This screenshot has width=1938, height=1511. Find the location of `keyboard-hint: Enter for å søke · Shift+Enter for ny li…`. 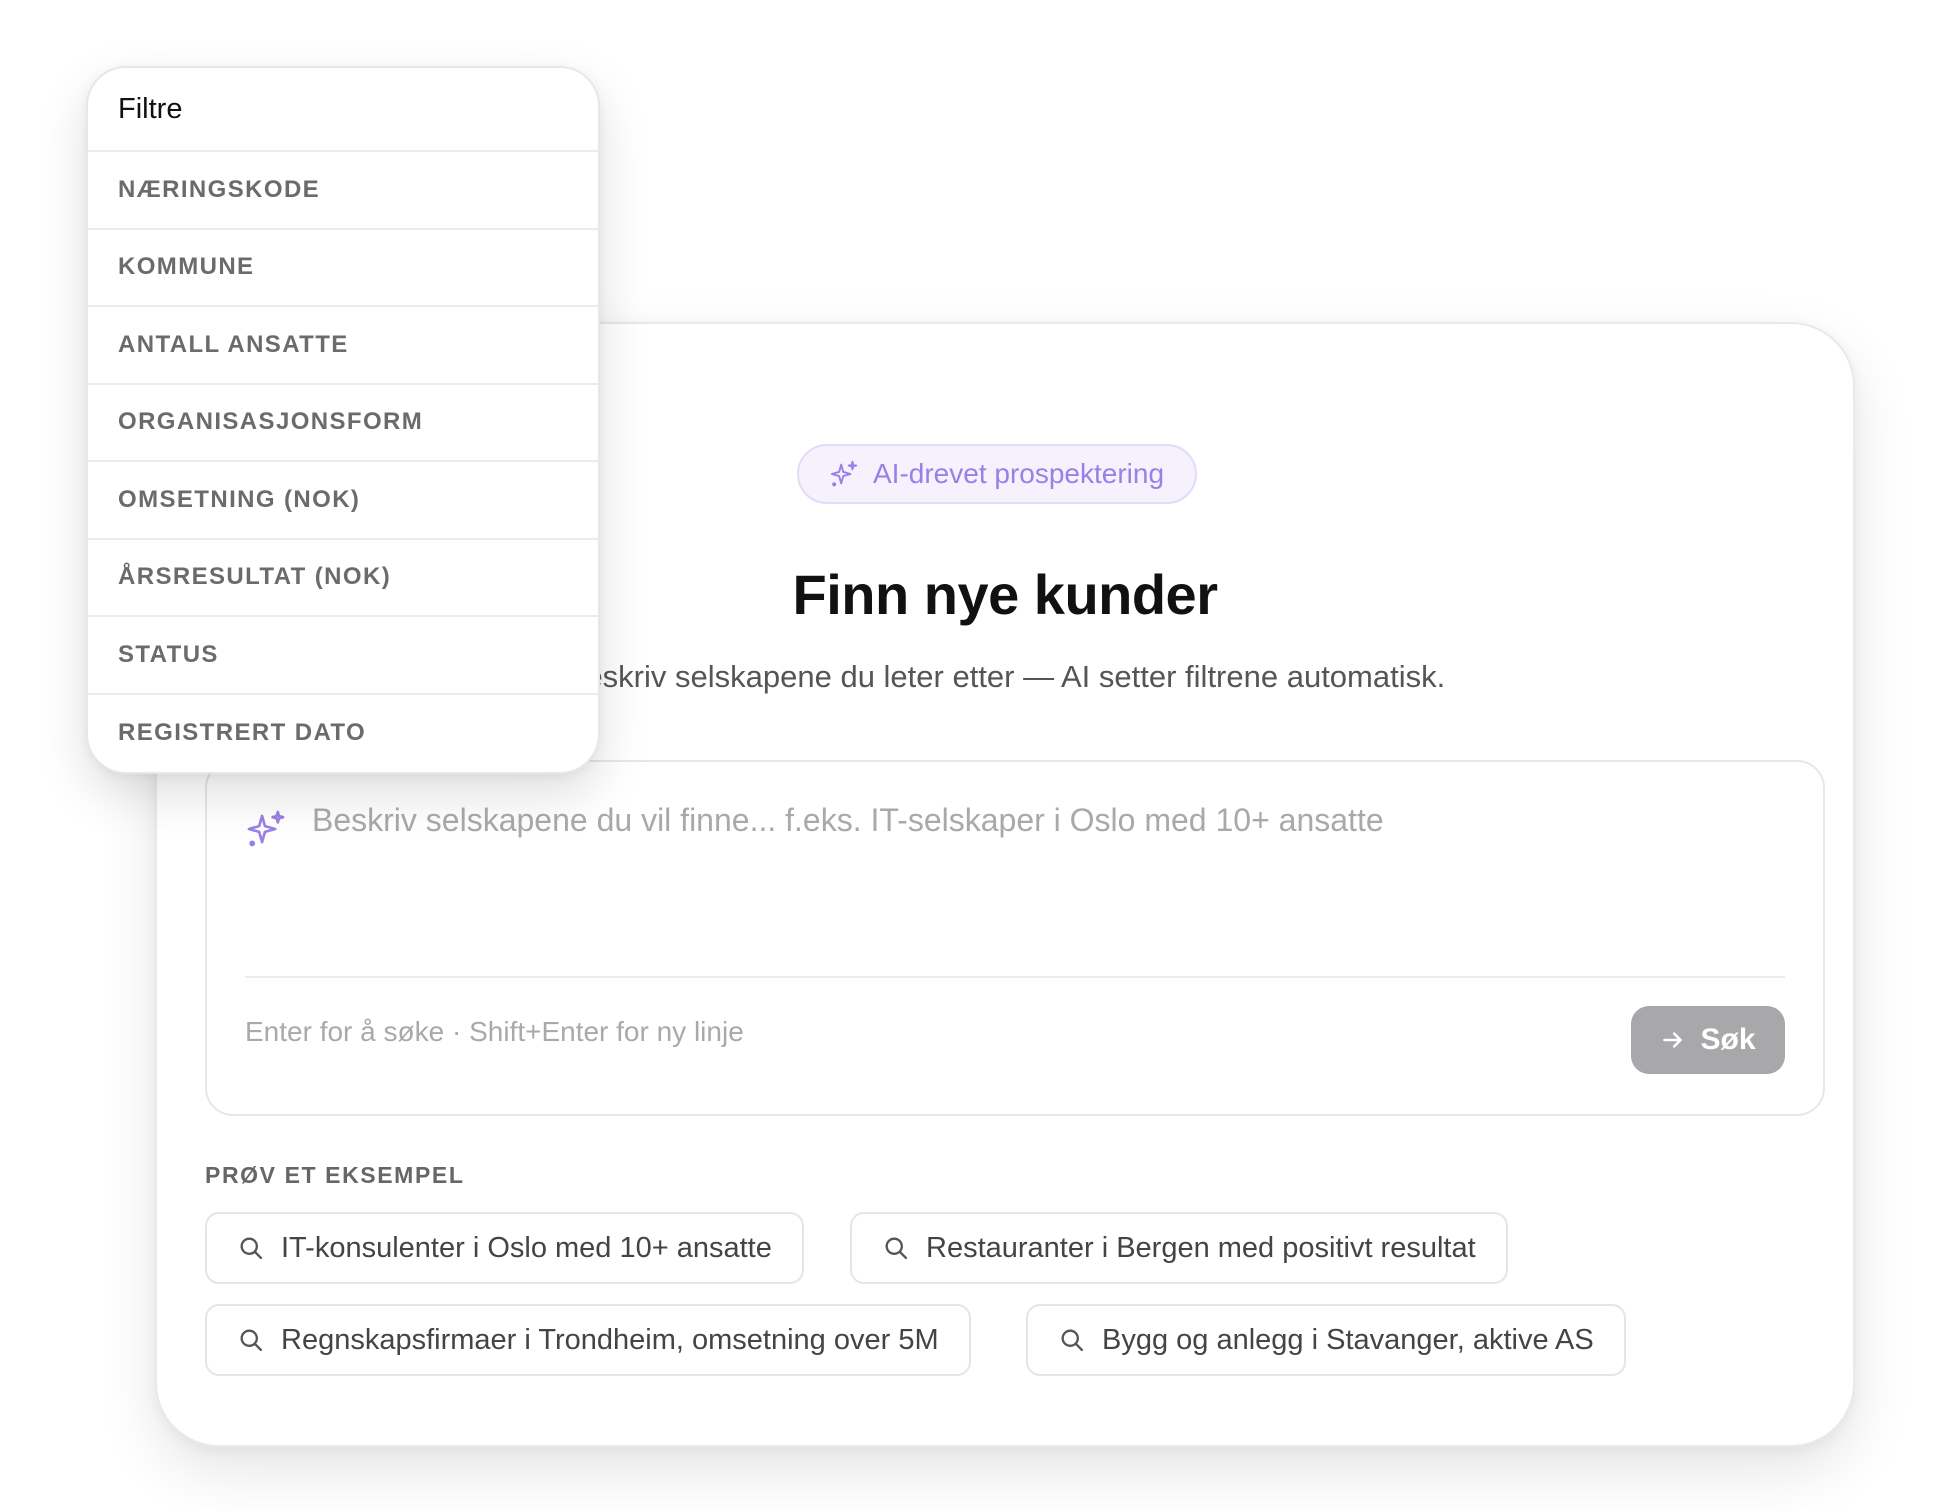

keyboard-hint: Enter for å søke · Shift+Enter for ny li… is located at coordinates (494, 1031).